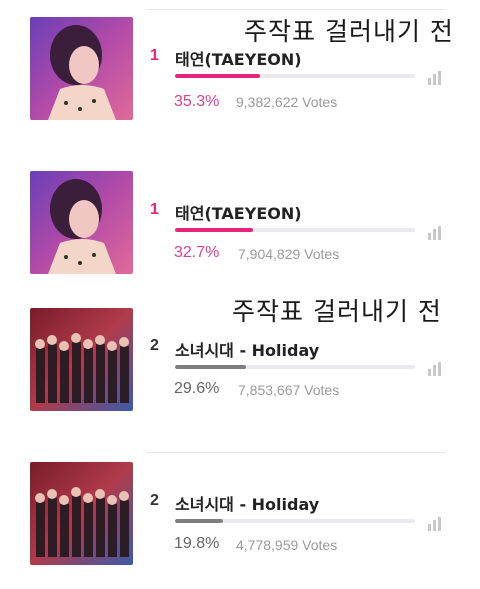 The height and width of the screenshot is (589, 480). Describe the element at coordinates (197, 543) in the screenshot. I see `vote-percentage: 19.8%` at that location.